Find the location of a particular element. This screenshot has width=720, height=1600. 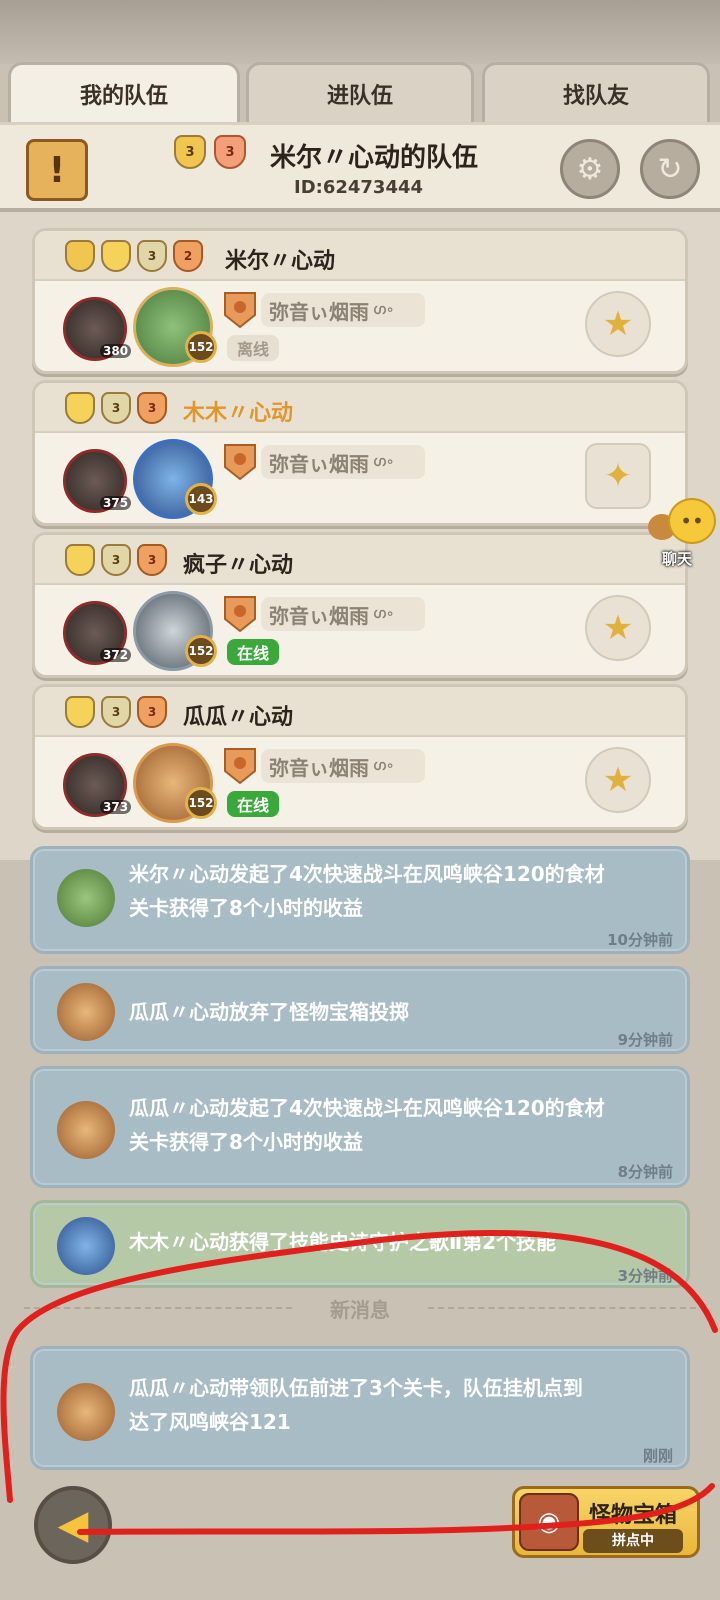

log-time: 8分钟前 is located at coordinates (645, 1172).